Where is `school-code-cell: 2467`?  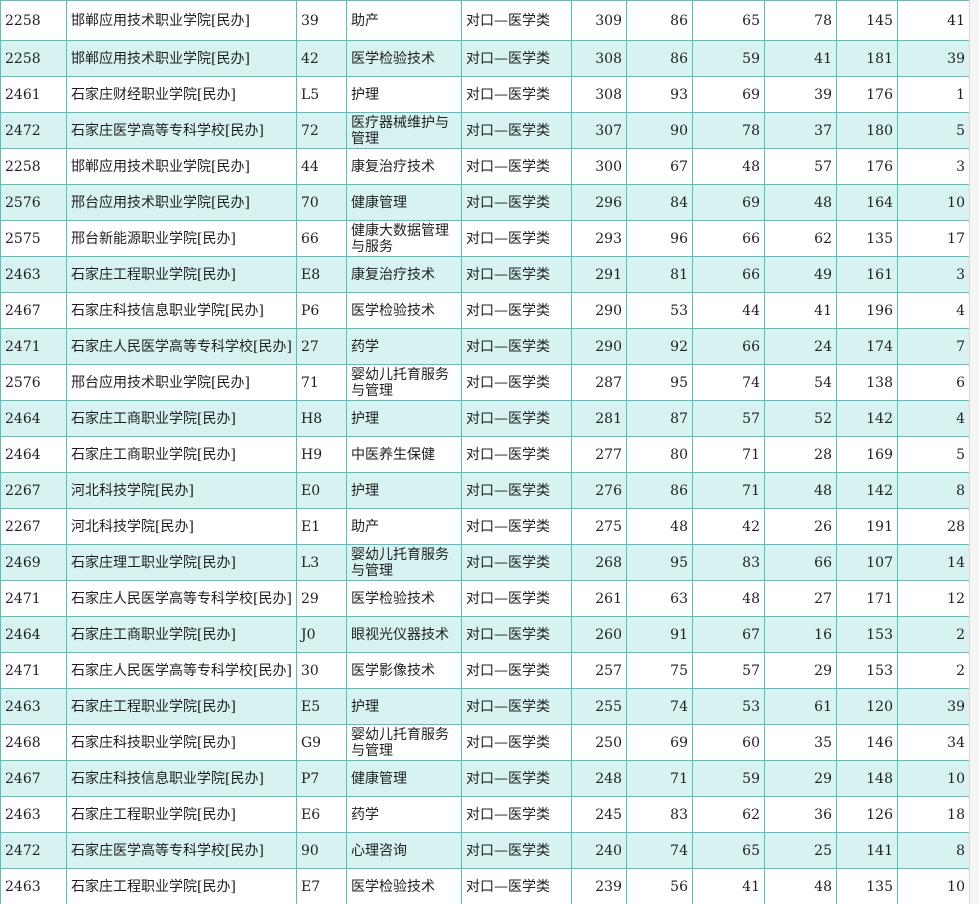 school-code-cell: 2467 is located at coordinates (33, 310).